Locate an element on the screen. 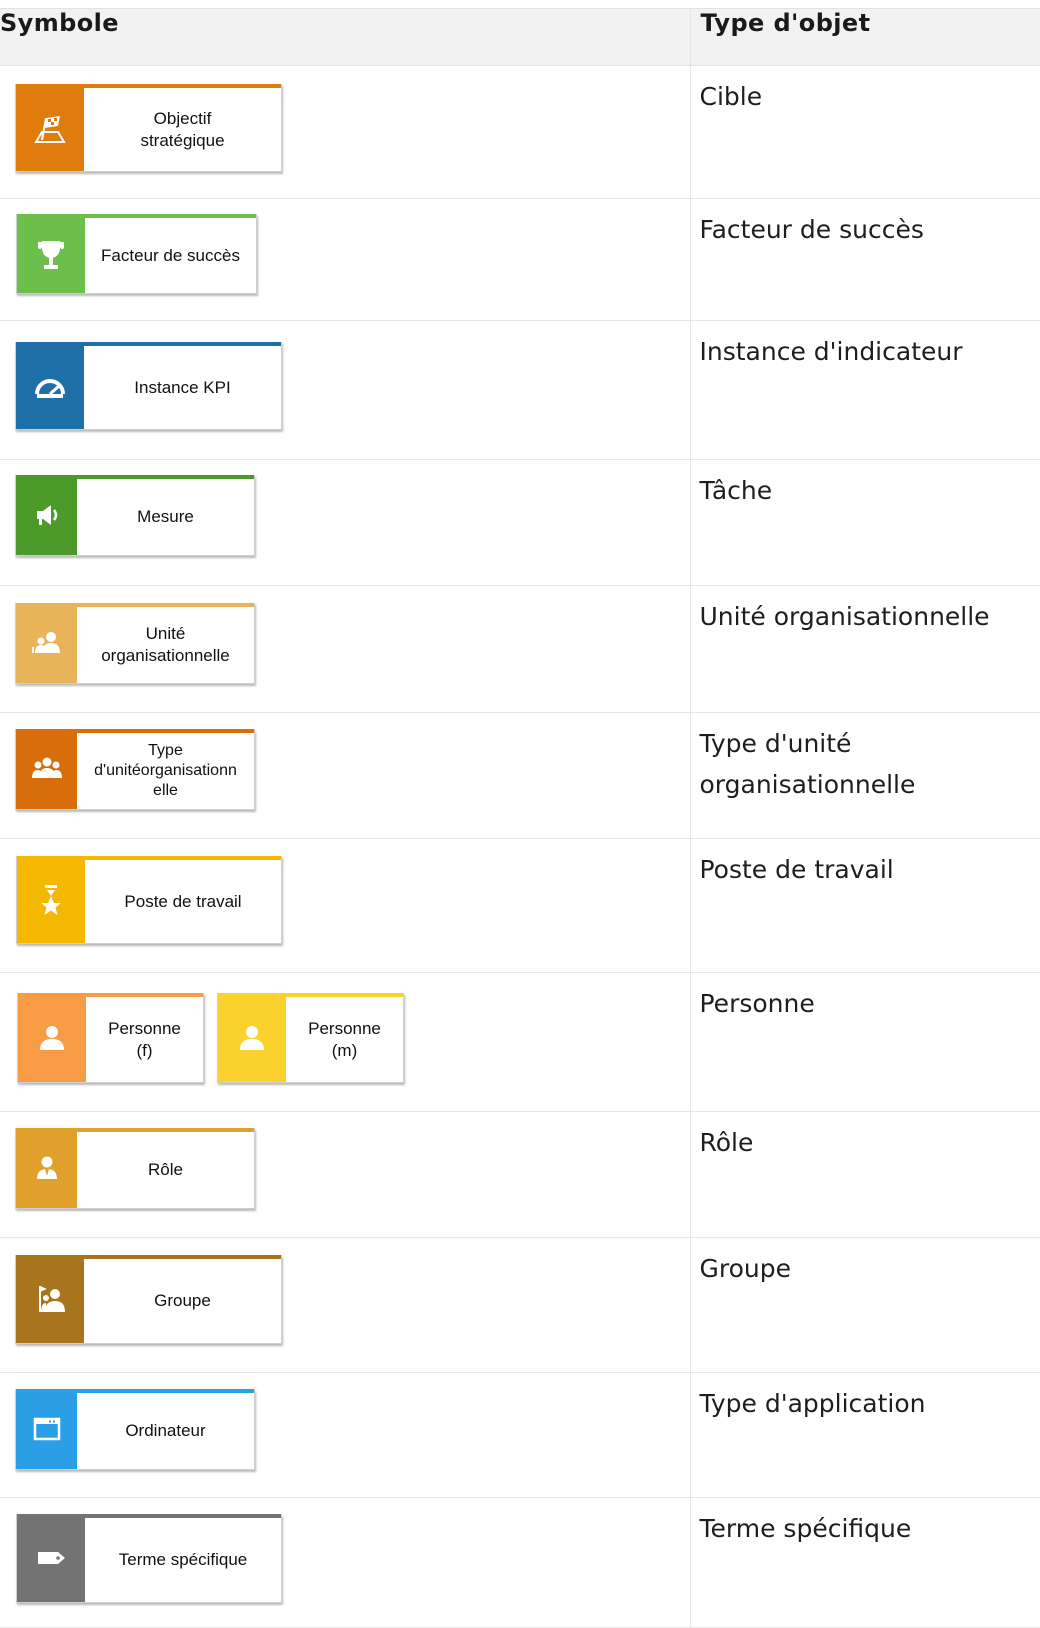 This screenshot has width=1040, height=1628. symbol-personne-m: Personne (m) is located at coordinates (310, 1038).